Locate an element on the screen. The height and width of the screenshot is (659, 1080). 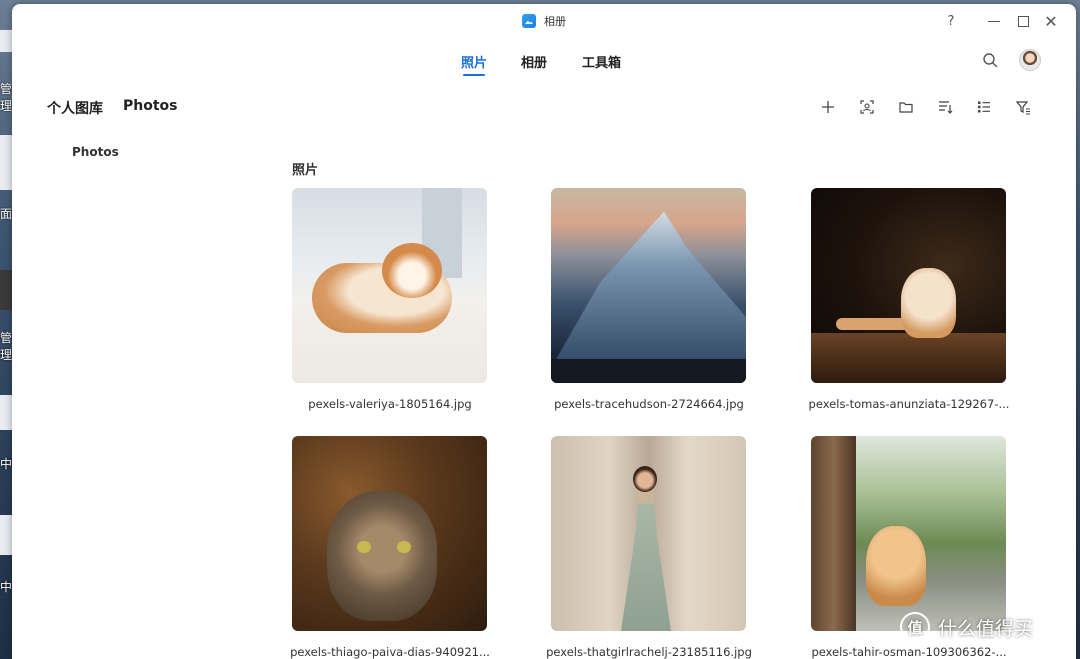
help-button: ? is located at coordinates (951, 21).